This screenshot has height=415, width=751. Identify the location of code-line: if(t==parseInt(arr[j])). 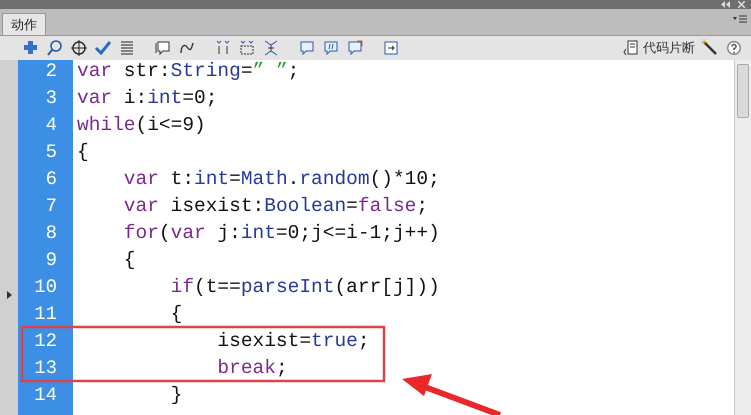
(305, 288).